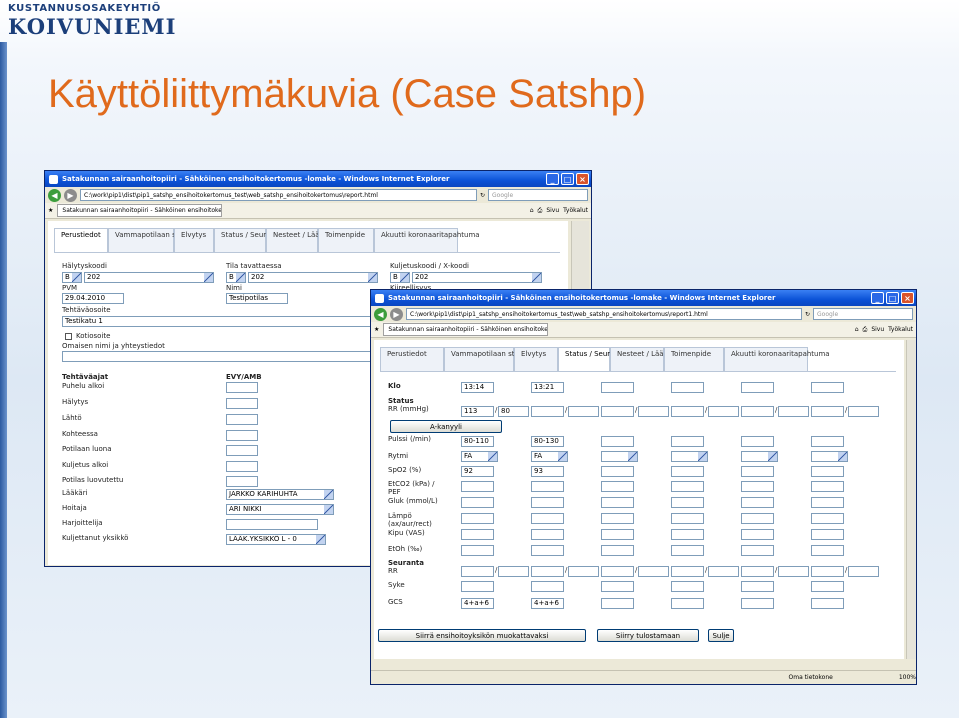 The width and height of the screenshot is (959, 718). I want to click on tab-vammapotilaan-status: Vammapotilaan status, so click(487, 359).